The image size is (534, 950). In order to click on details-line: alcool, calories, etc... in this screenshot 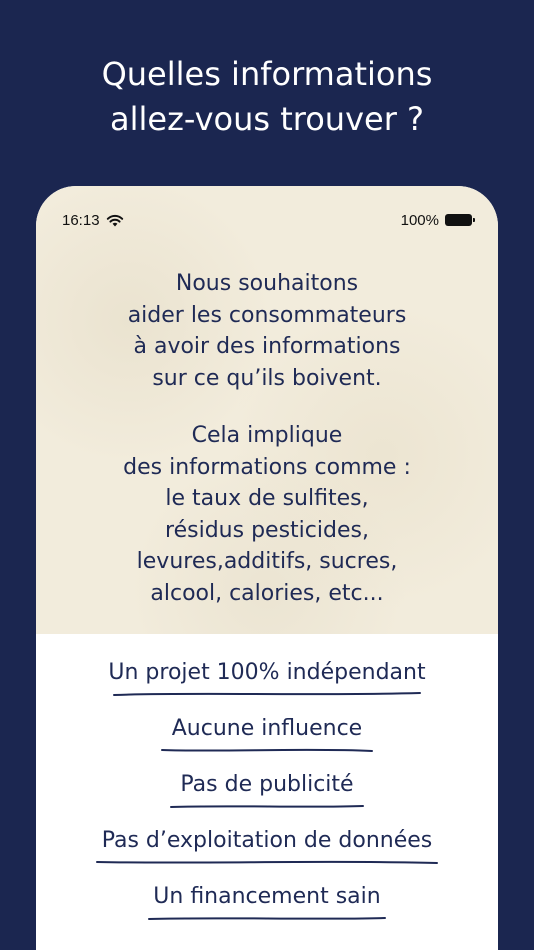, I will do `click(267, 593)`.